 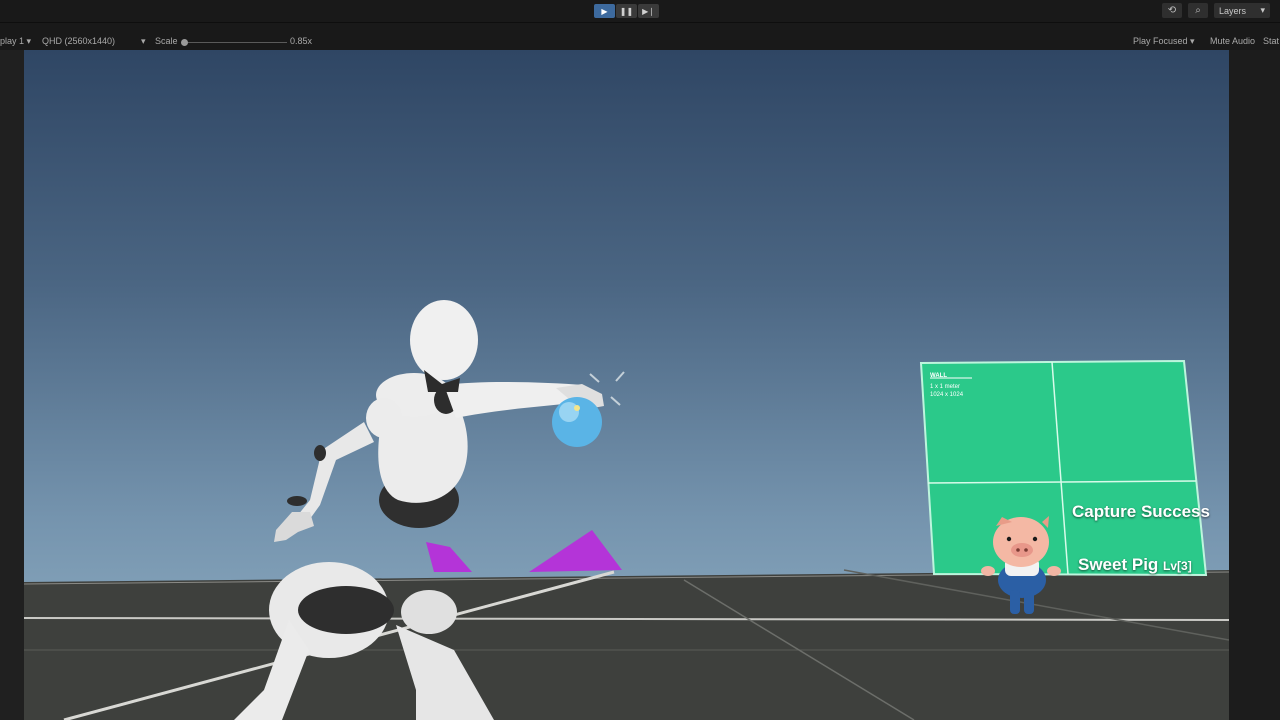 What do you see at coordinates (235, 42) in the screenshot?
I see `scale-slider-track` at bounding box center [235, 42].